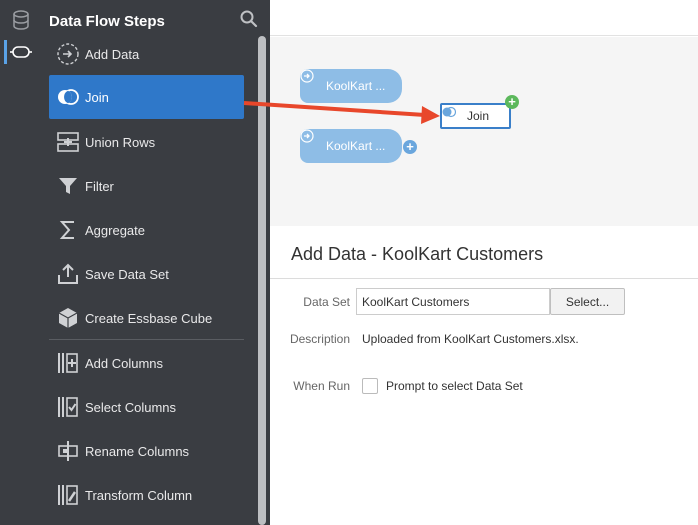 This screenshot has width=698, height=525. What do you see at coordinates (149, 318) in the screenshot?
I see `step-label: Create Essbase Cube` at bounding box center [149, 318].